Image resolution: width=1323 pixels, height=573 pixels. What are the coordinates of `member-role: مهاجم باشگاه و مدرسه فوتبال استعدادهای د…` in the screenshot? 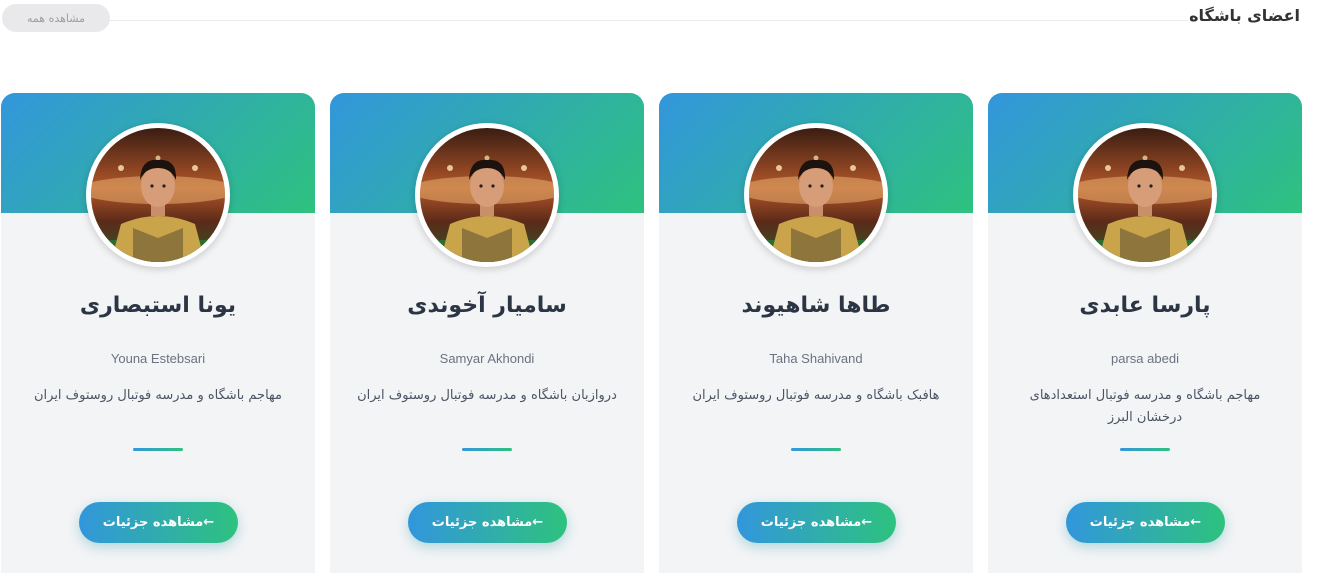 It's located at (1145, 406).